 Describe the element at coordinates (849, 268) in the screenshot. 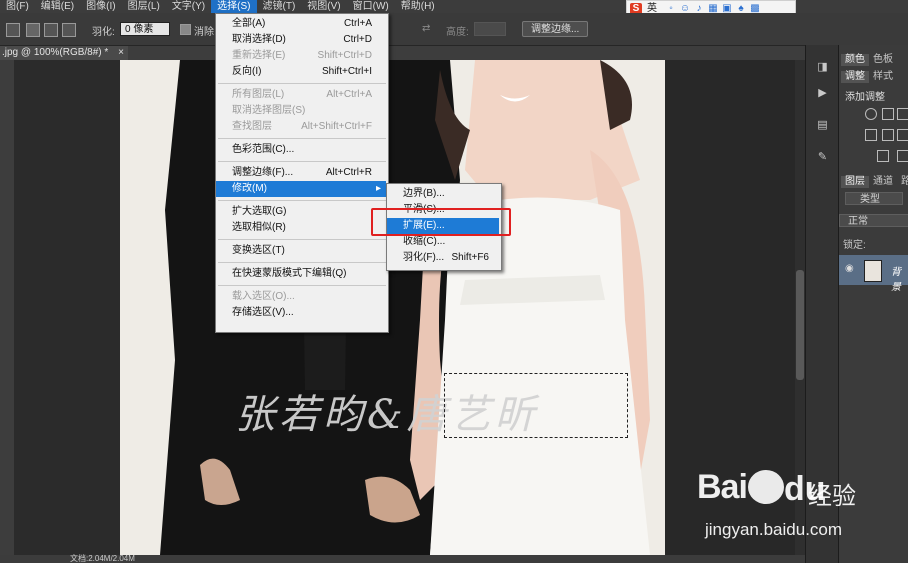

I see `eye-visibility-icon: ◉` at that location.